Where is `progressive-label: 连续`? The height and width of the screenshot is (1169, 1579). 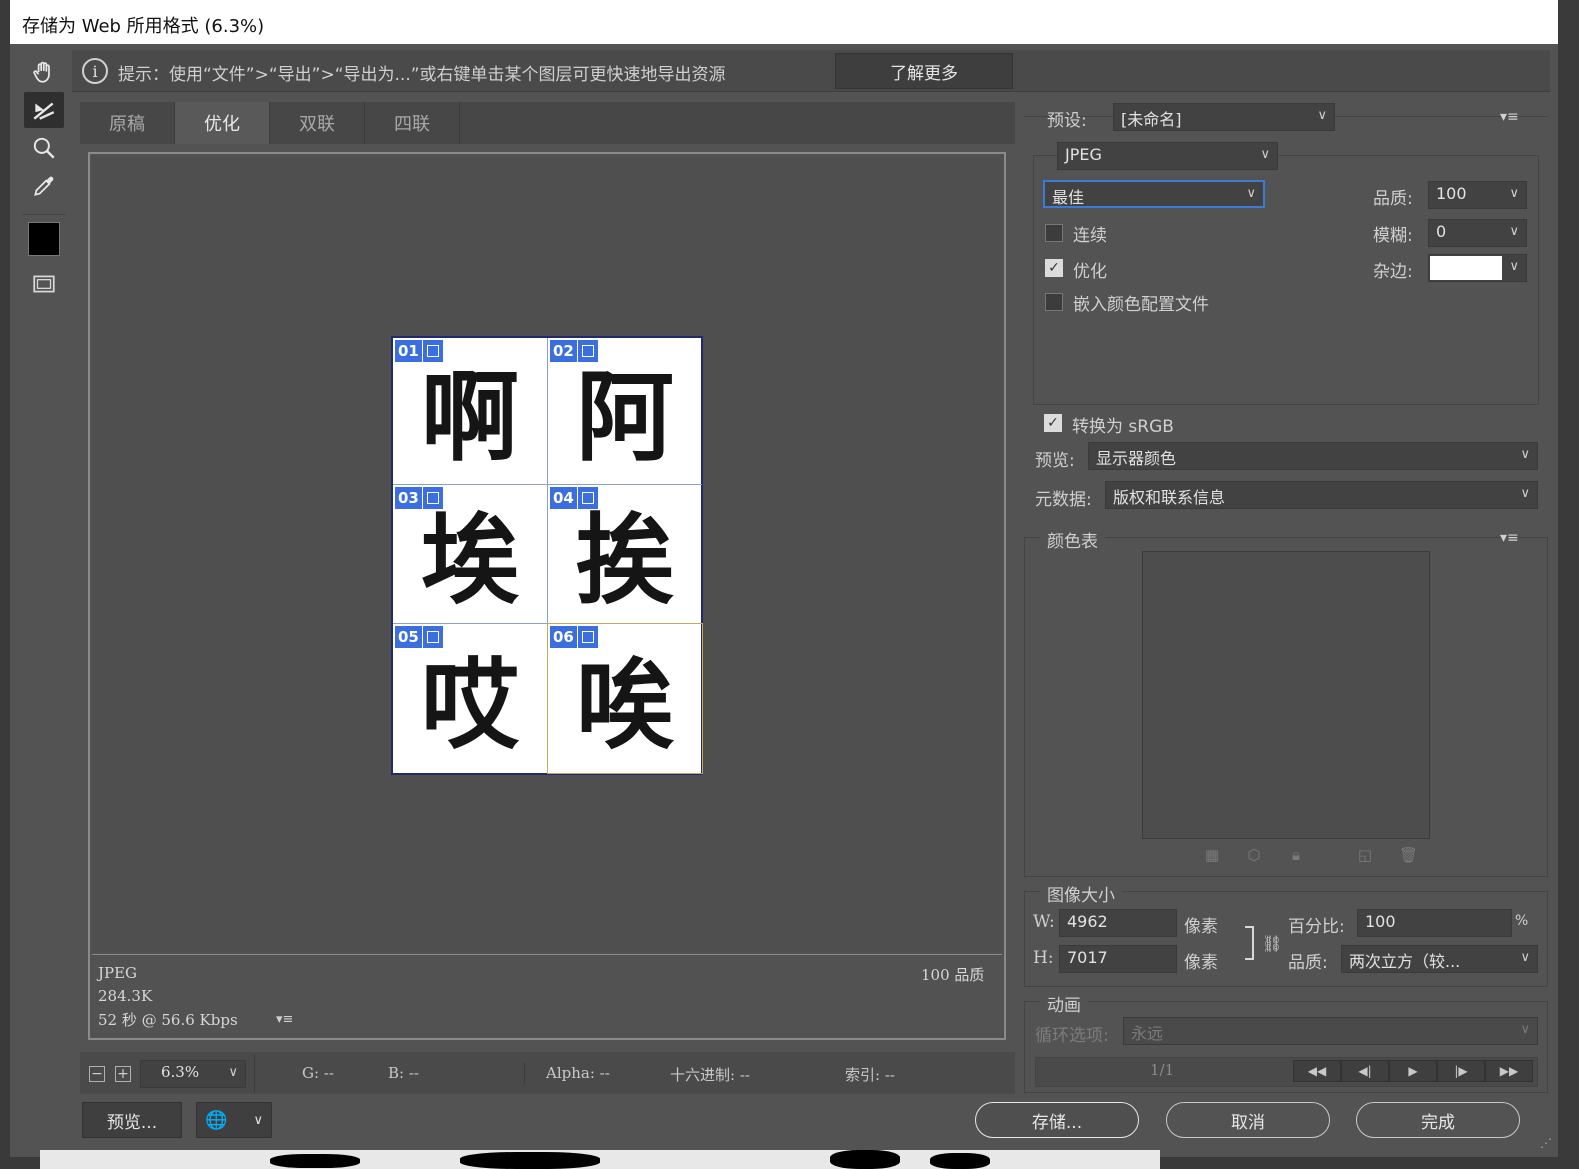
progressive-label: 连续 is located at coordinates (1090, 236).